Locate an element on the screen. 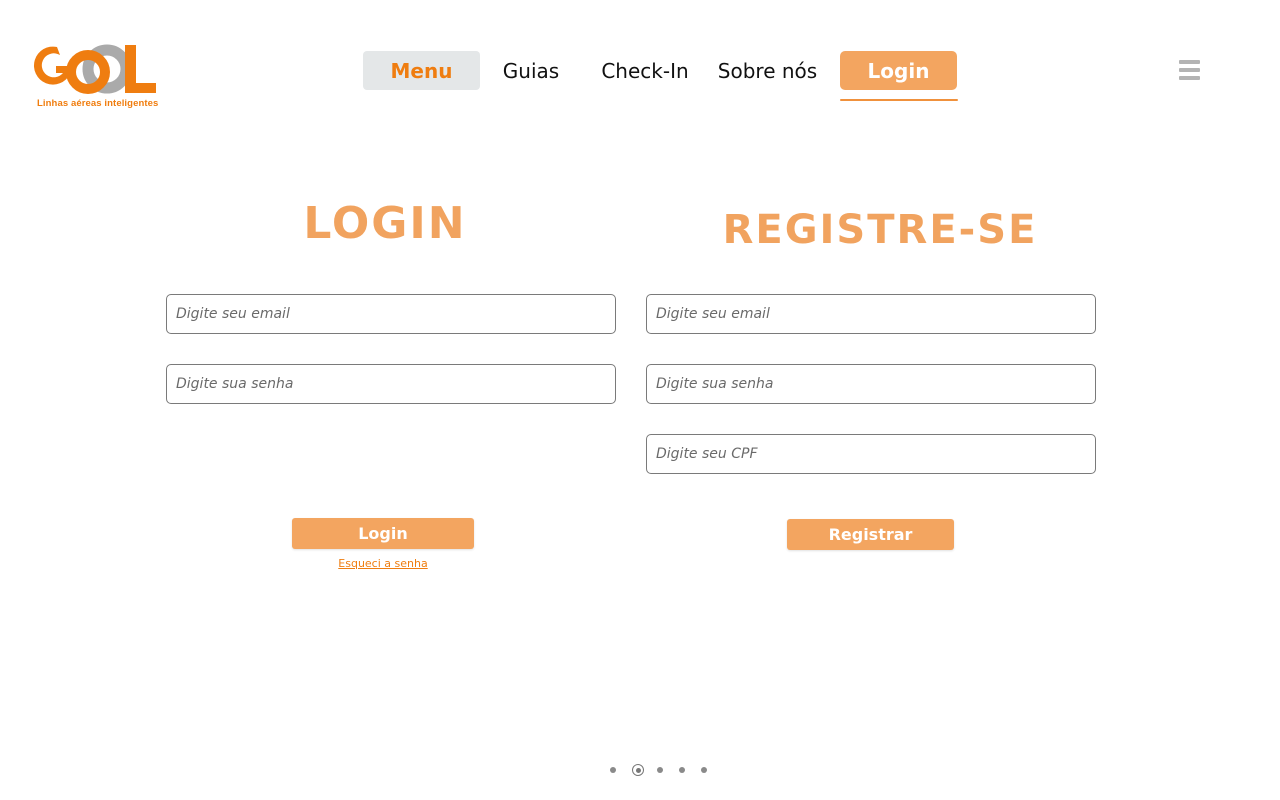 This screenshot has height=800, width=1280. login-password-input is located at coordinates (391, 384).